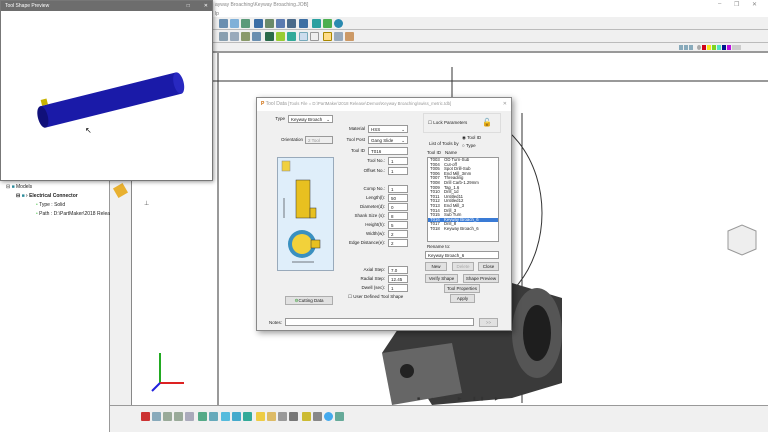 The image size is (768, 432). What do you see at coordinates (447, 123) in the screenshot?
I see `lock-parameters-checkbox: ☐ Lock Parameters` at bounding box center [447, 123].